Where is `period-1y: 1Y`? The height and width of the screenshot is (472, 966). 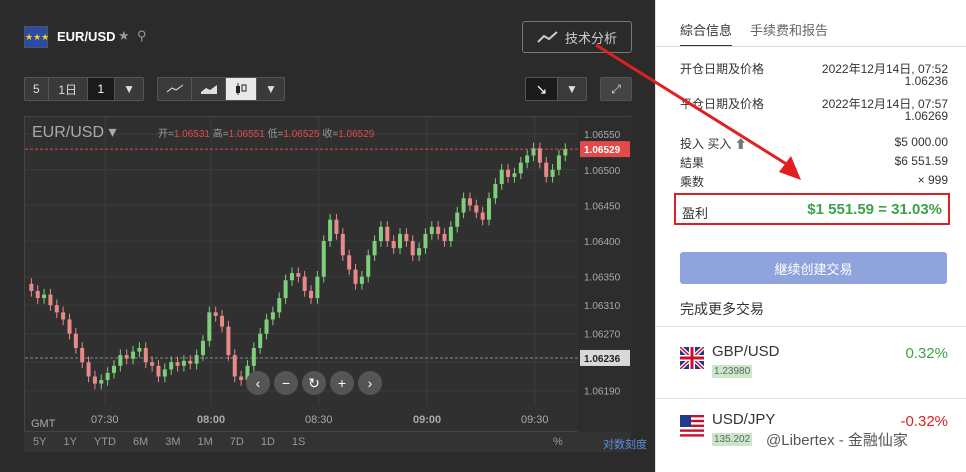
period-1y: 1Y is located at coordinates (69, 442).